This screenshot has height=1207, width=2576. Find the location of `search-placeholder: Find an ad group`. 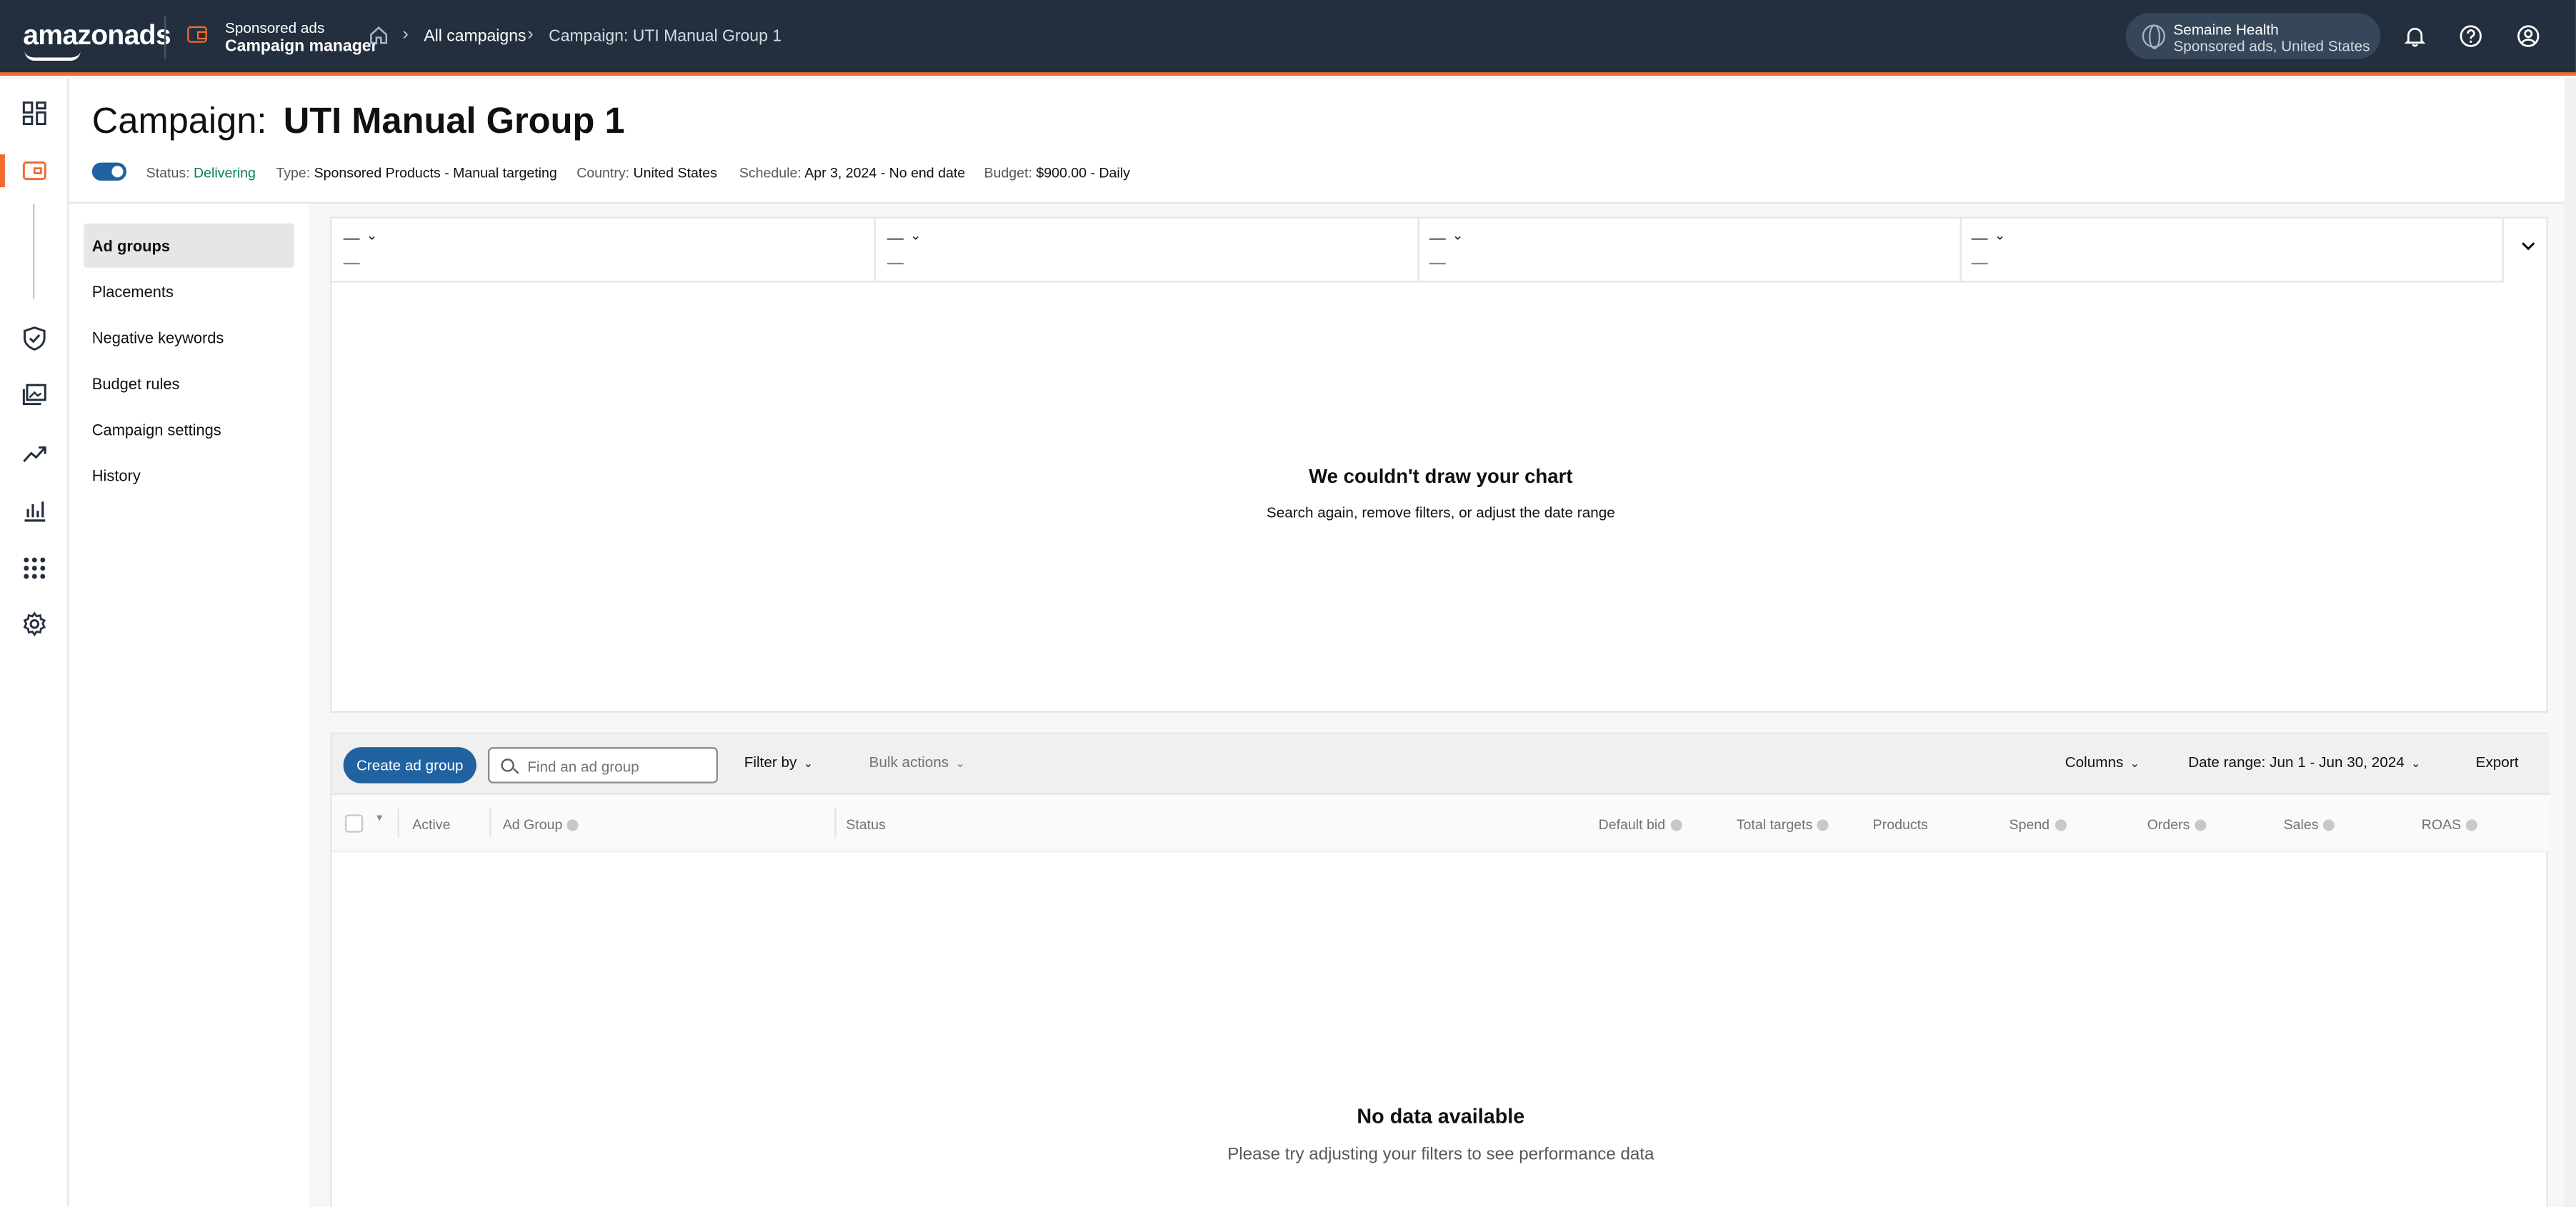

search-placeholder: Find an ad group is located at coordinates (583, 767).